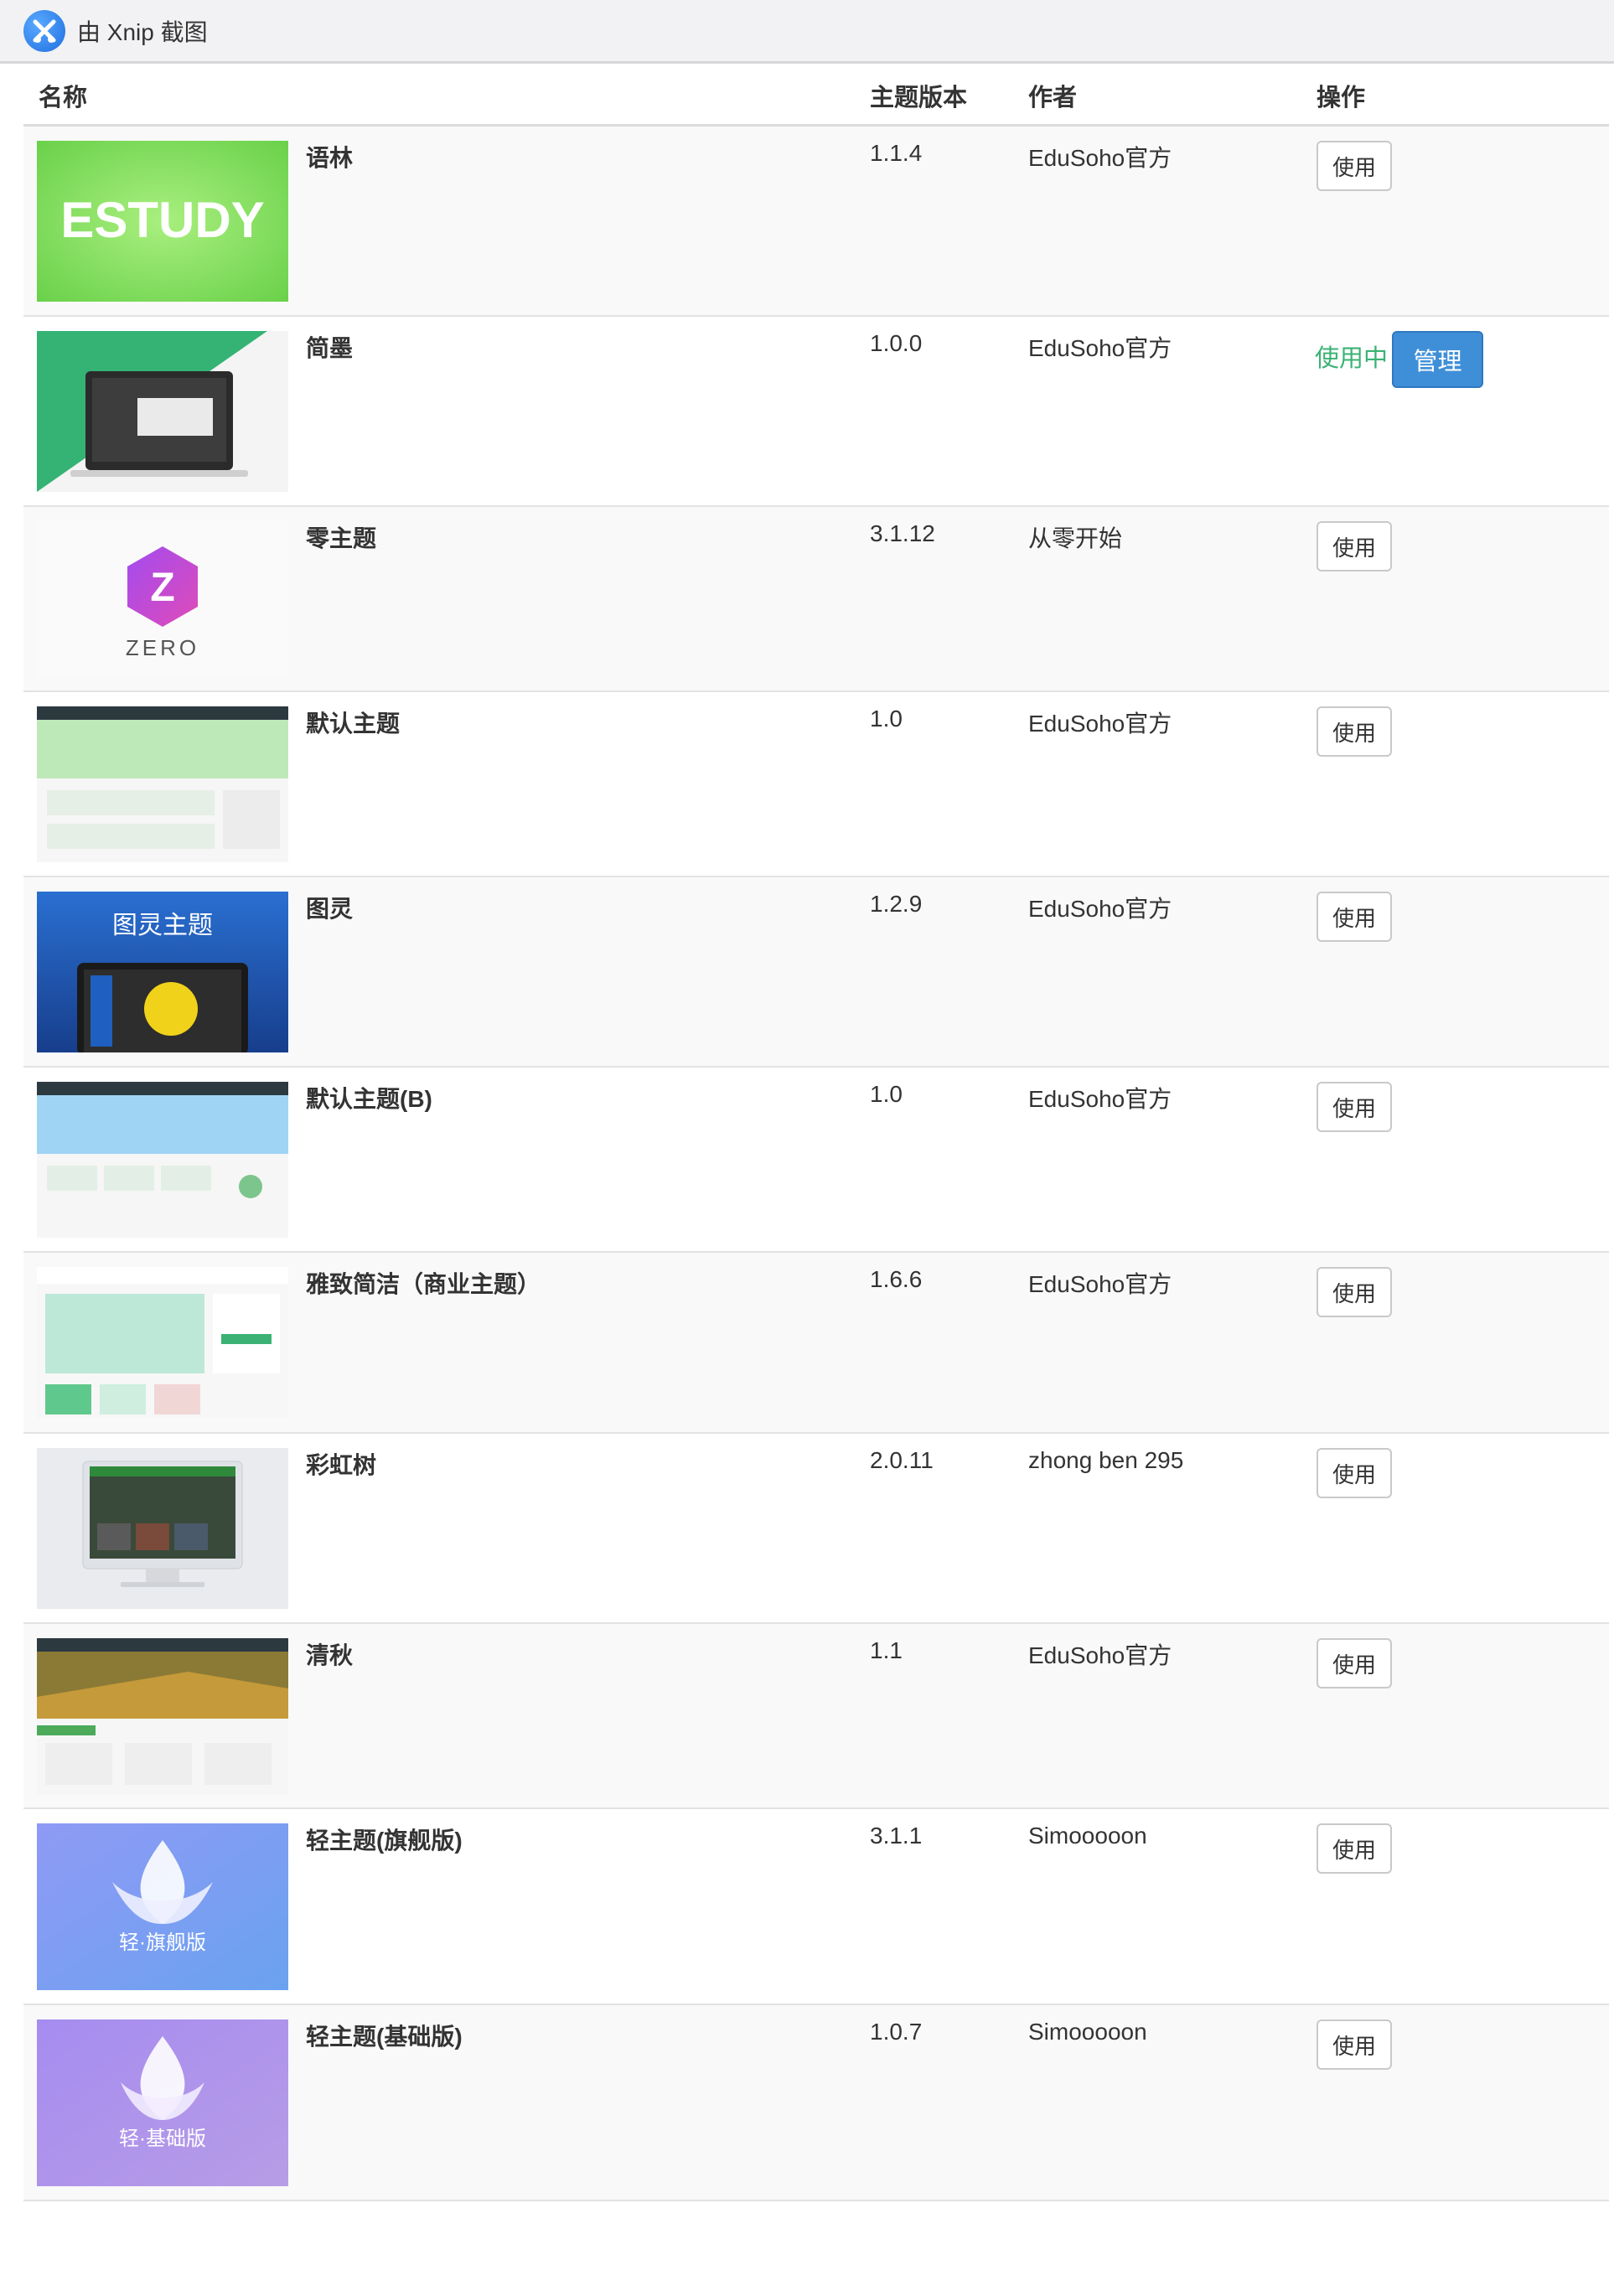 The height and width of the screenshot is (2296, 1614). What do you see at coordinates (162, 2139) in the screenshot?
I see `thumb-text: 轻·基础版` at bounding box center [162, 2139].